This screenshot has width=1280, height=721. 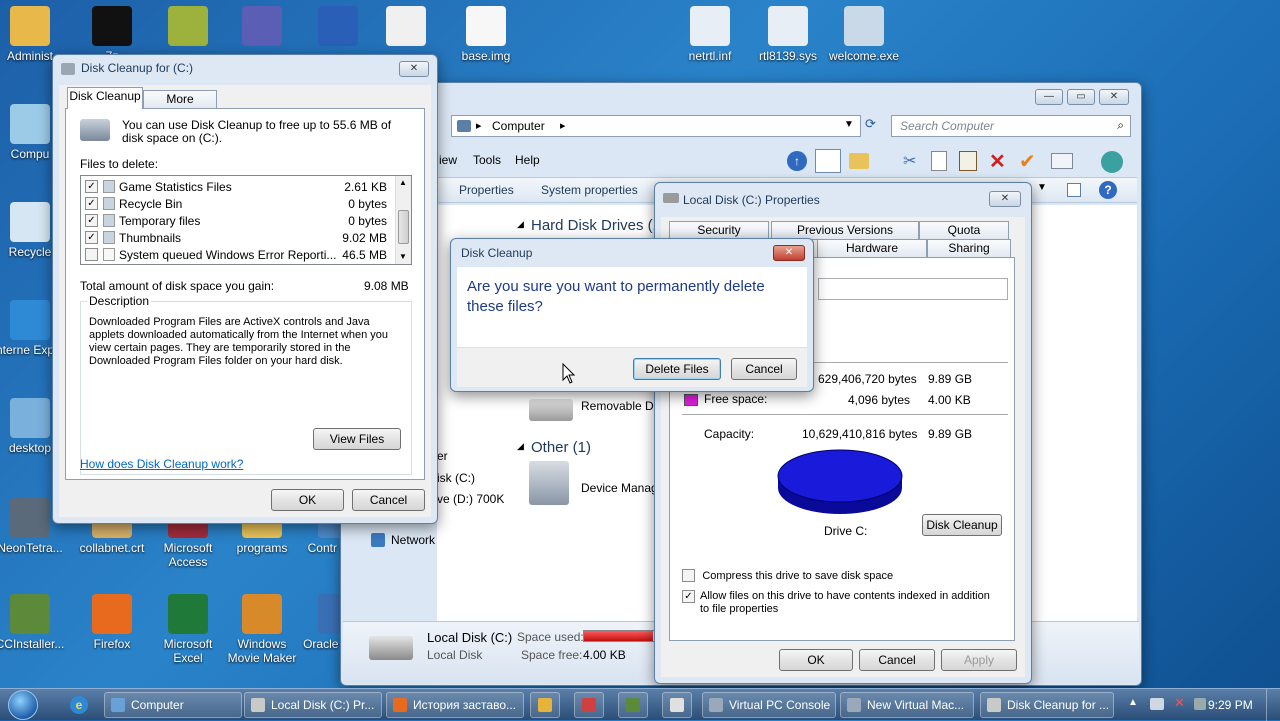 What do you see at coordinates (1027, 161) in the screenshot?
I see `checkmark-icon: ✔` at bounding box center [1027, 161].